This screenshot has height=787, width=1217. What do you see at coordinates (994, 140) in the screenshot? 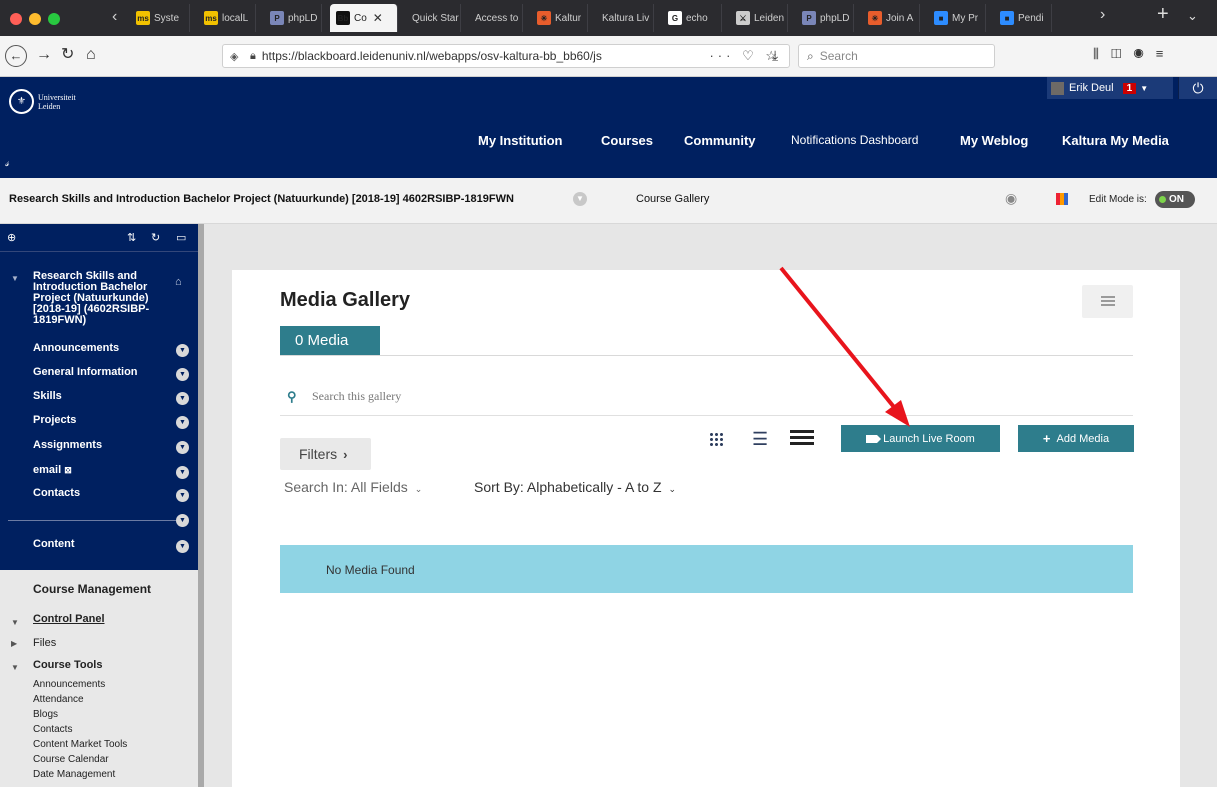
I see `nav-my-weblog: My Weblog` at bounding box center [994, 140].